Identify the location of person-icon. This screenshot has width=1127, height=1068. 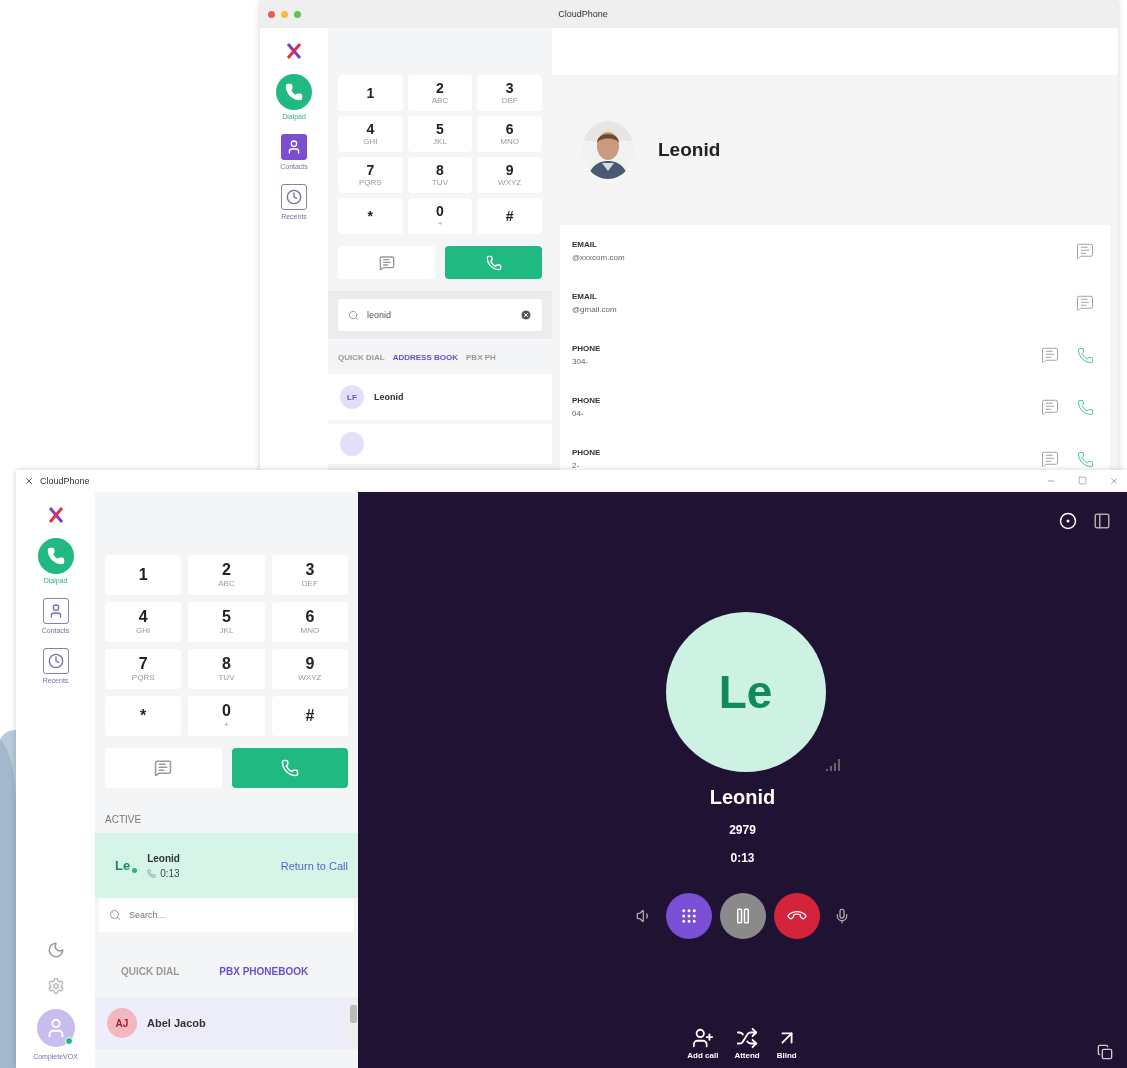
(294, 147).